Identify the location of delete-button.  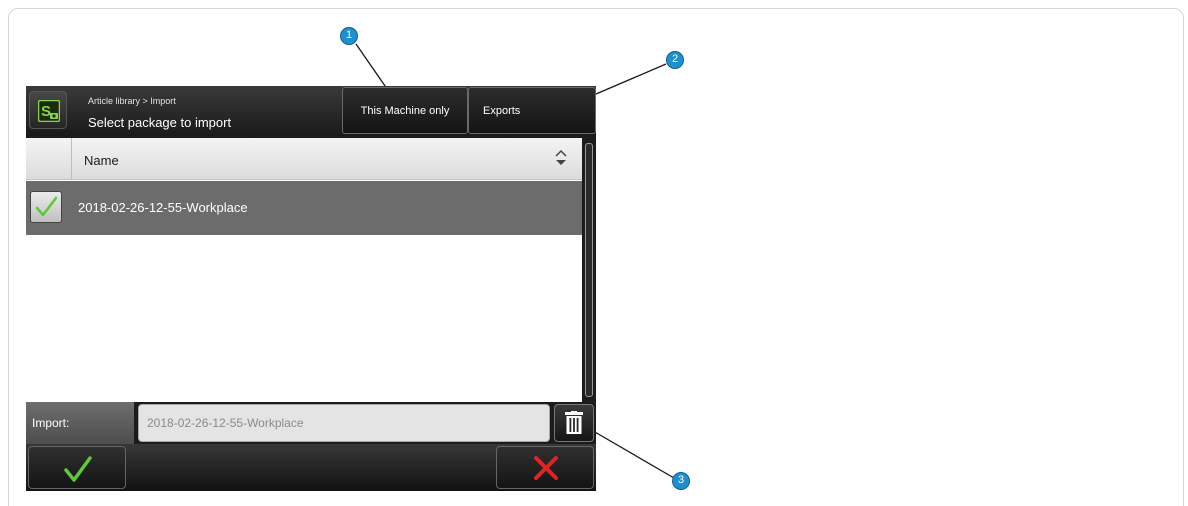
(574, 423).